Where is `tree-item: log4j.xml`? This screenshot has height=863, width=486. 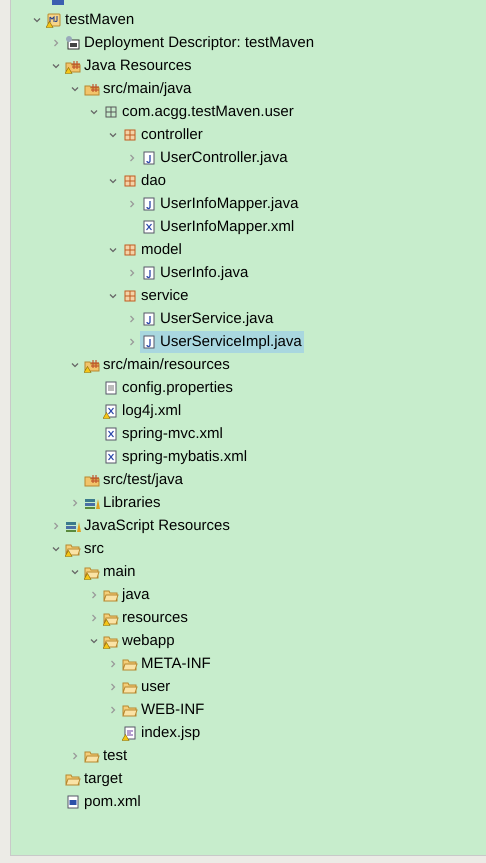
tree-item: log4j.xml is located at coordinates (143, 411).